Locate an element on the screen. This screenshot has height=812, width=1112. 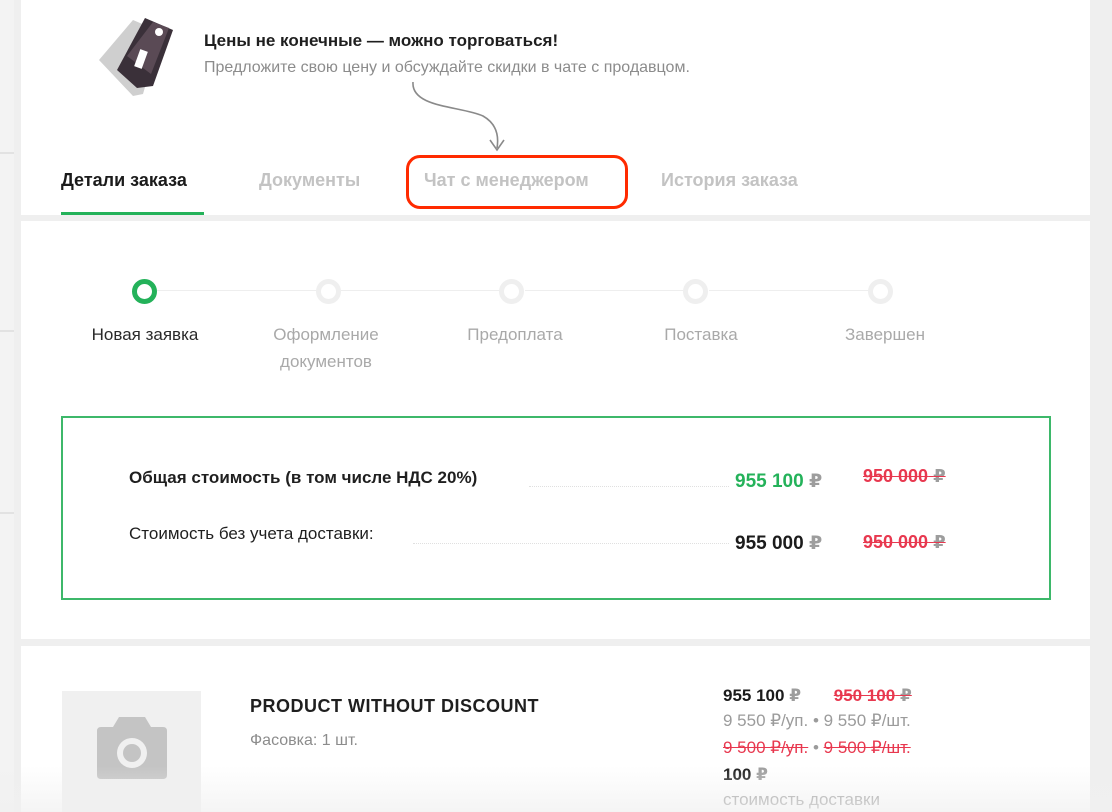
product-image-placeholder is located at coordinates (131, 751).